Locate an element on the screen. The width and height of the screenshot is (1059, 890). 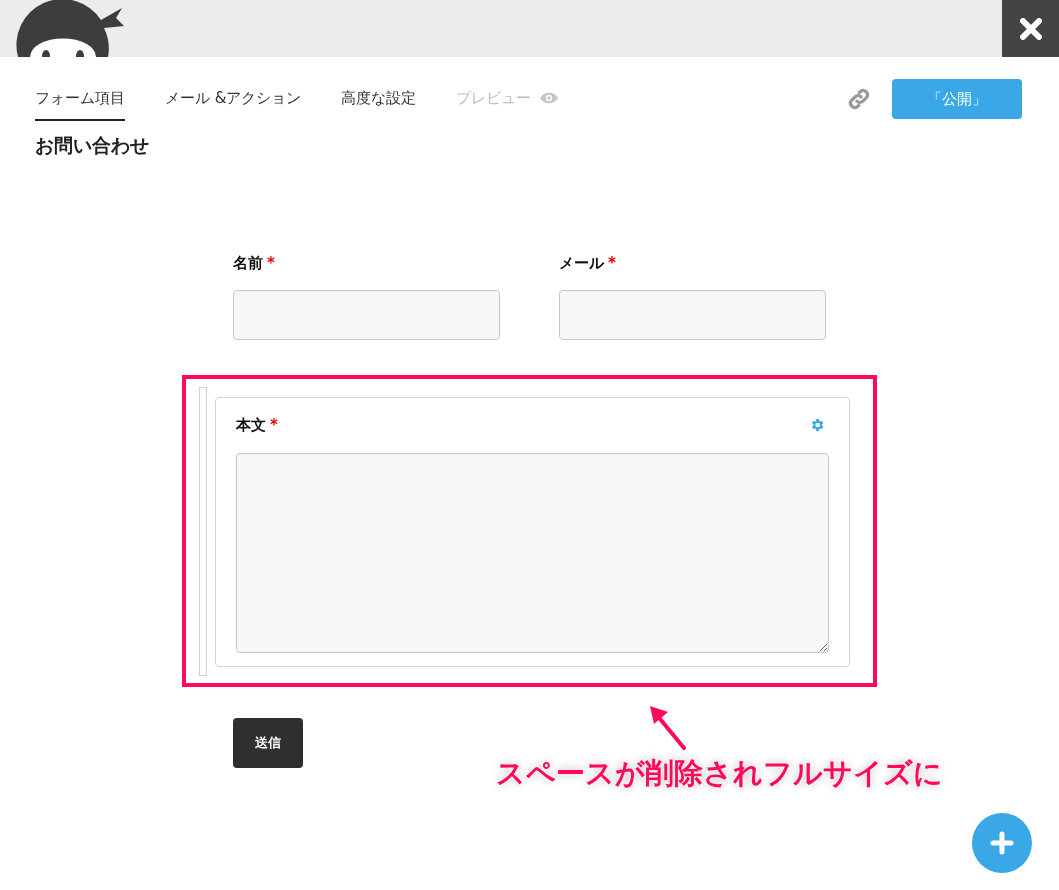
close-button is located at coordinates (1030, 28).